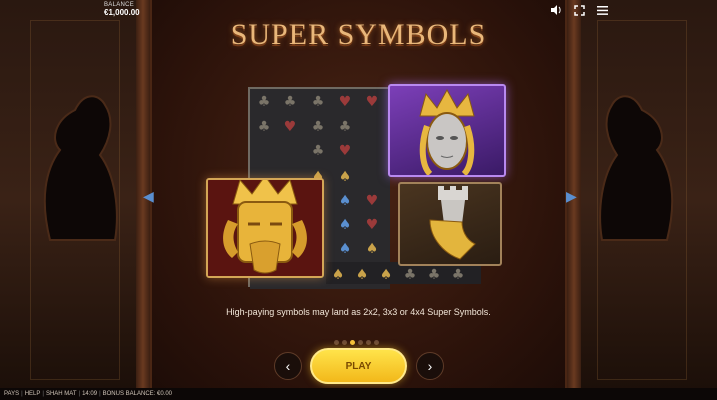 The image size is (717, 400). What do you see at coordinates (602, 10) in the screenshot?
I see `menu-icon` at bounding box center [602, 10].